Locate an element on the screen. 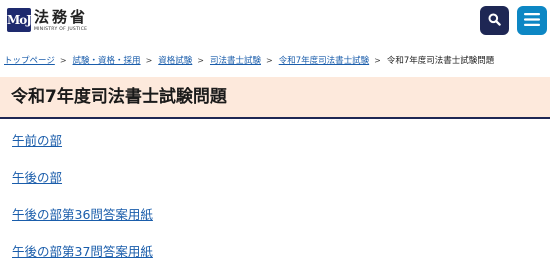  link-morning-section: 午前の部 is located at coordinates (37, 141).